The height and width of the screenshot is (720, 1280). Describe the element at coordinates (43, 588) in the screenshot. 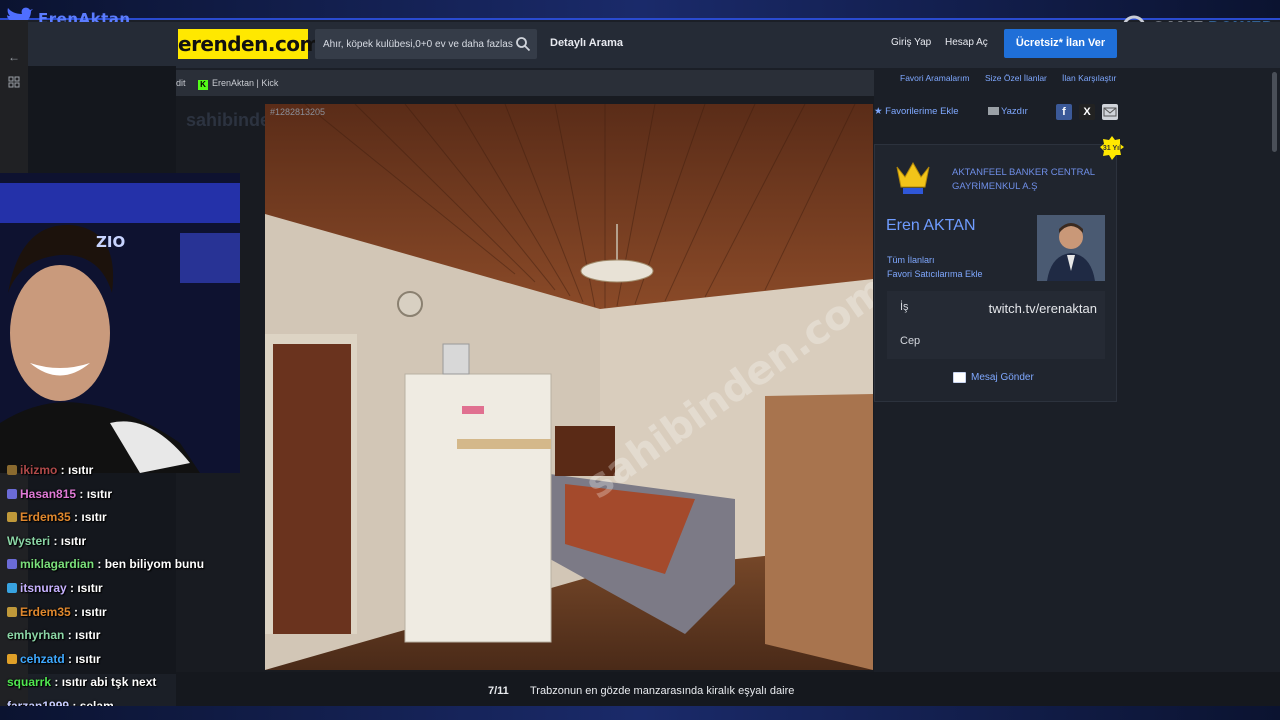

I see `chat-username: itsnuray` at that location.